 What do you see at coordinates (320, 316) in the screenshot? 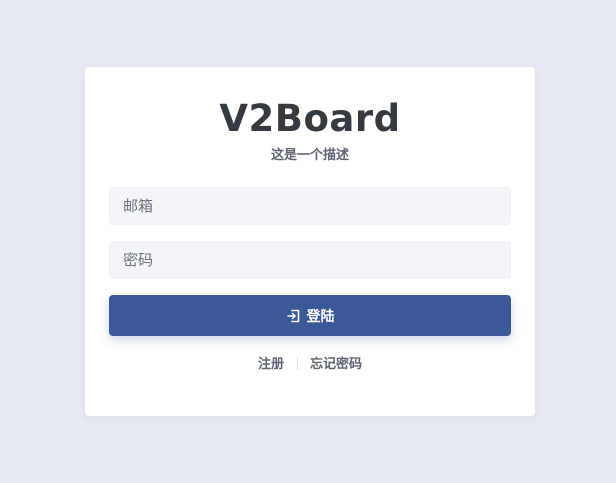
I see `login-button-label: 登陆` at bounding box center [320, 316].